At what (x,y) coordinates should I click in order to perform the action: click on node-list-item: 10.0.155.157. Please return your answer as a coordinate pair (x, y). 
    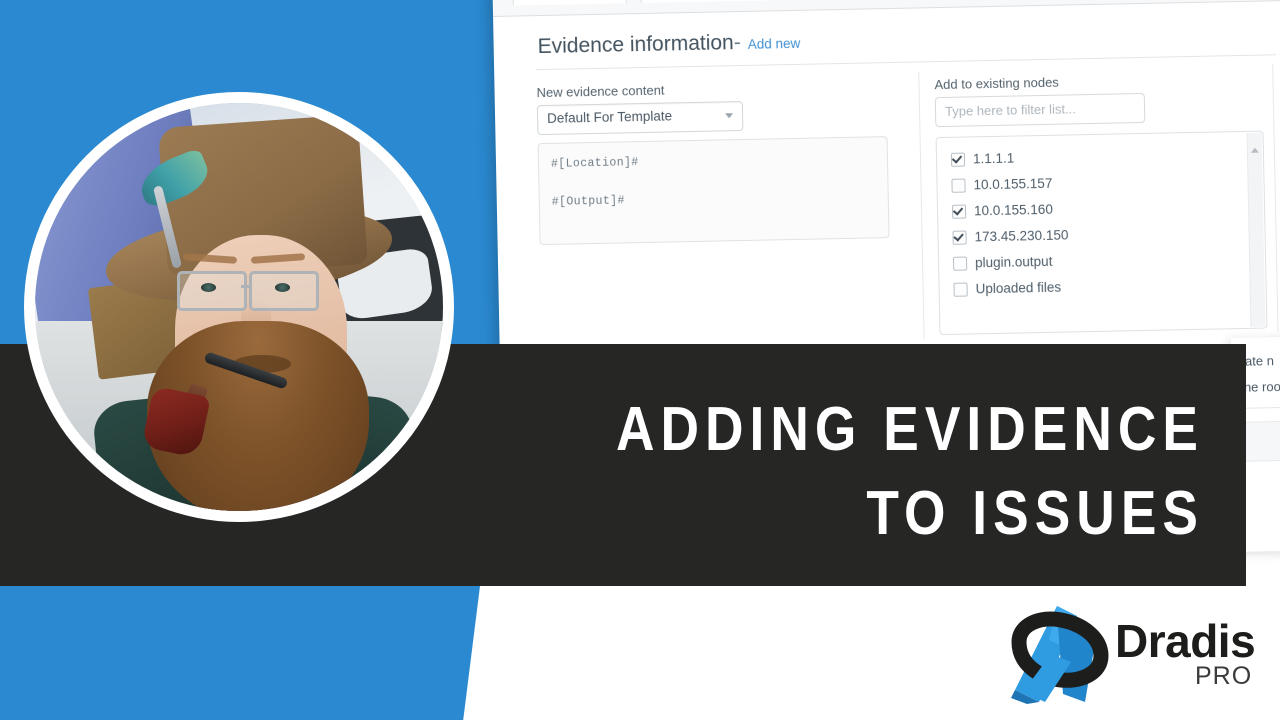
    Looking at the image, I should click on (1001, 184).